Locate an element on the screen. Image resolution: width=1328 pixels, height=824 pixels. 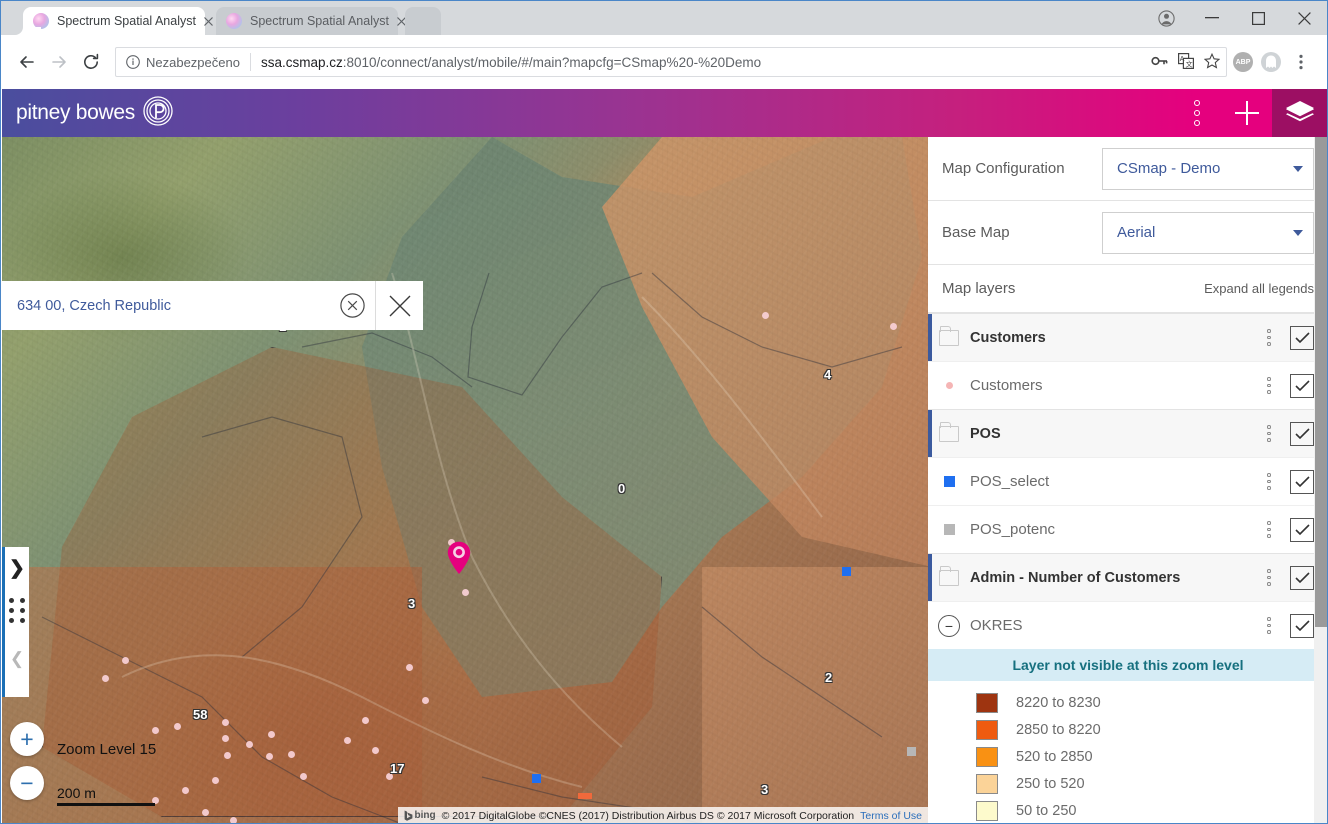
header-actions is located at coordinates (1249, 113).